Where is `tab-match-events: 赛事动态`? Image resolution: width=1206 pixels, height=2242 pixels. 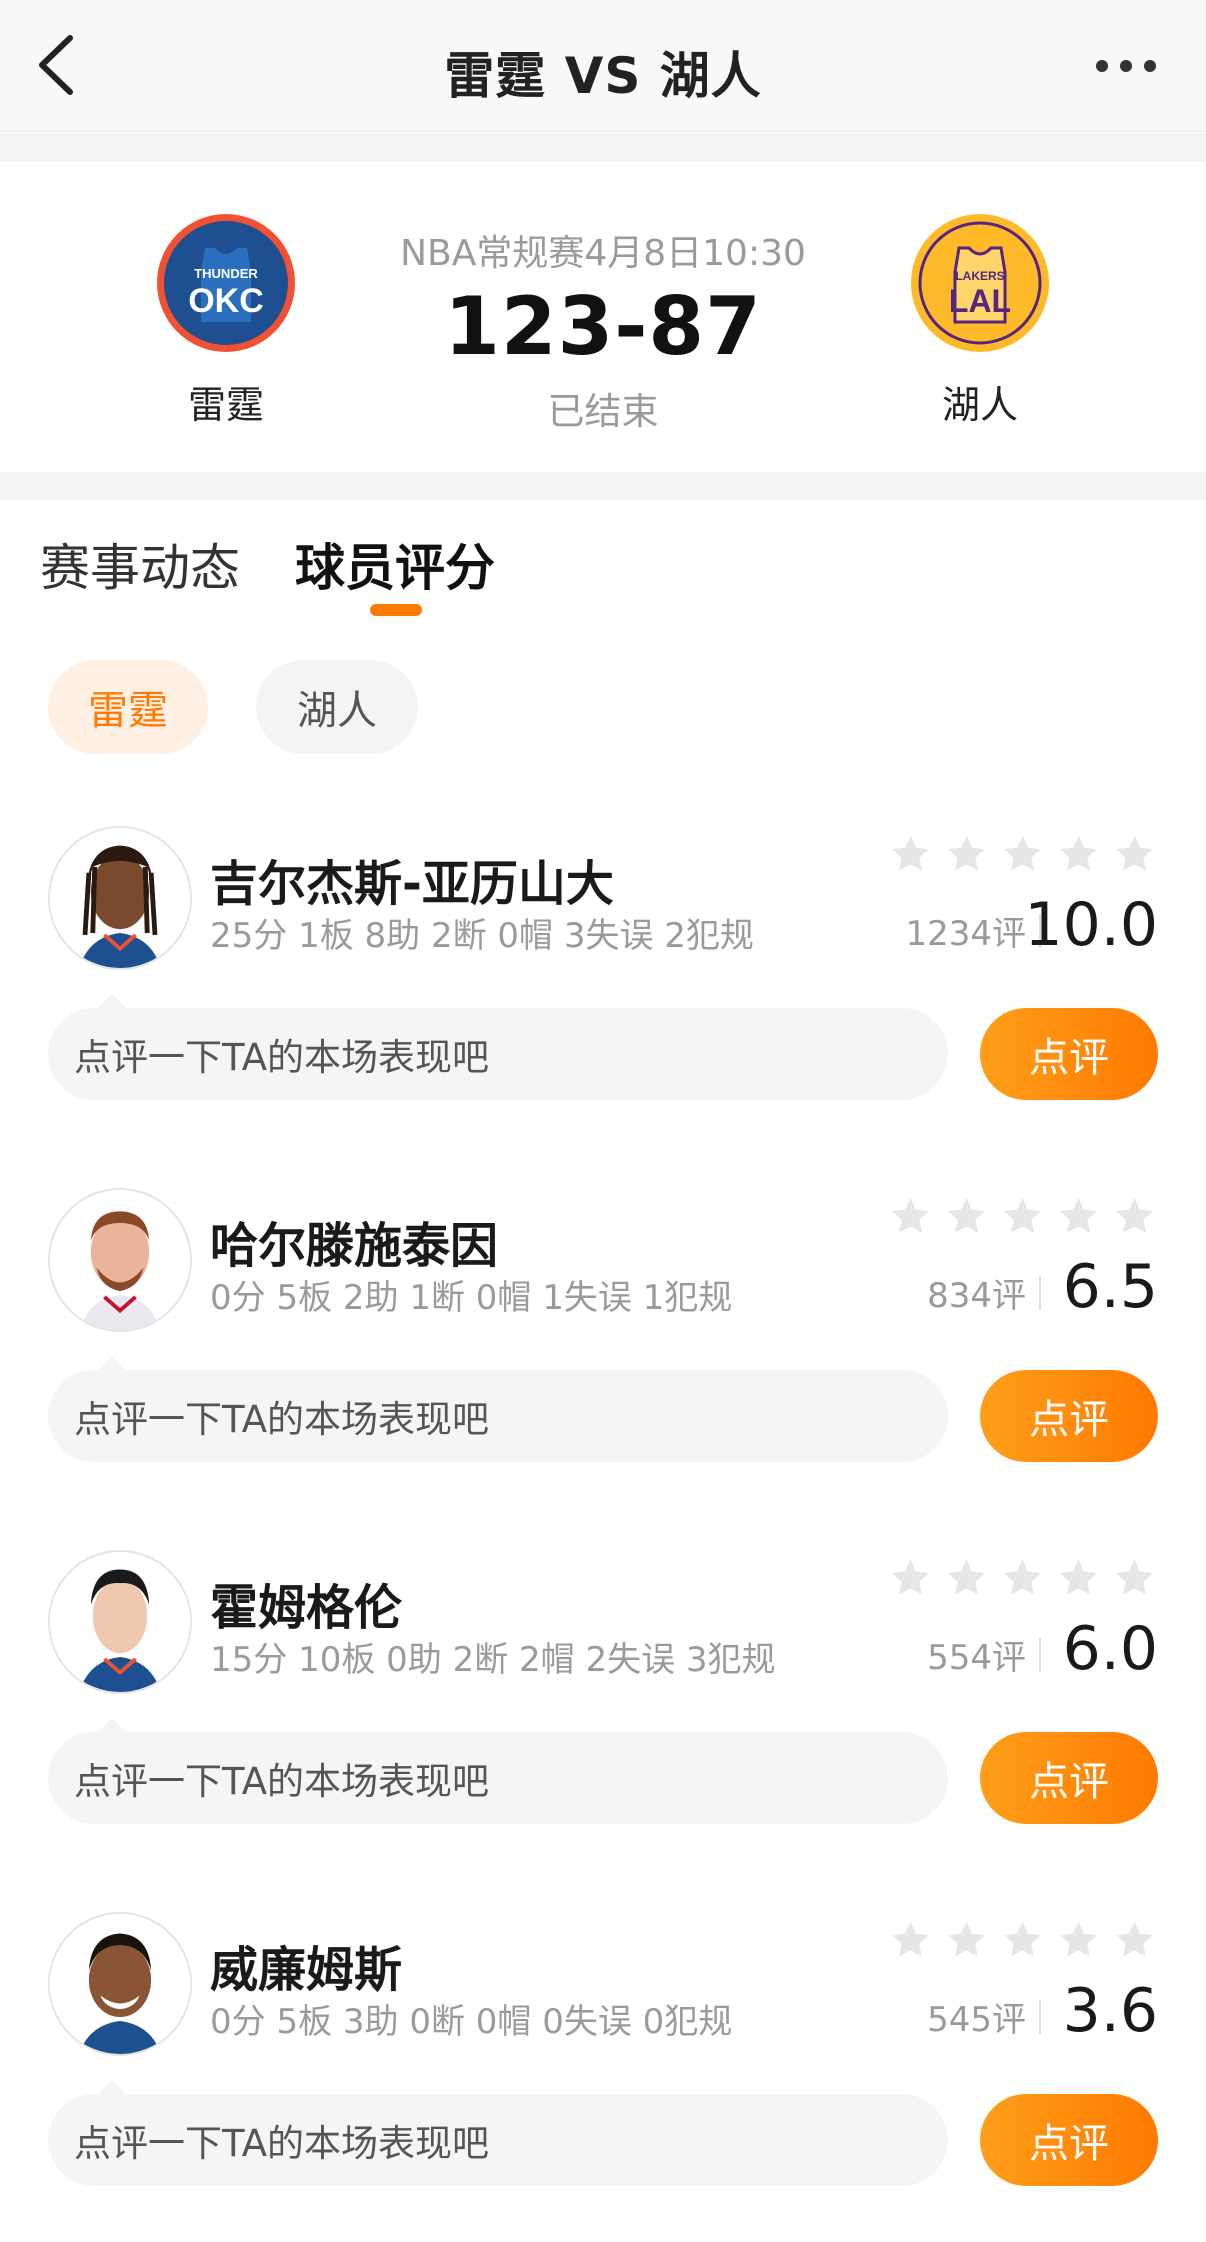
tab-match-events: 赛事动态 is located at coordinates (140, 564).